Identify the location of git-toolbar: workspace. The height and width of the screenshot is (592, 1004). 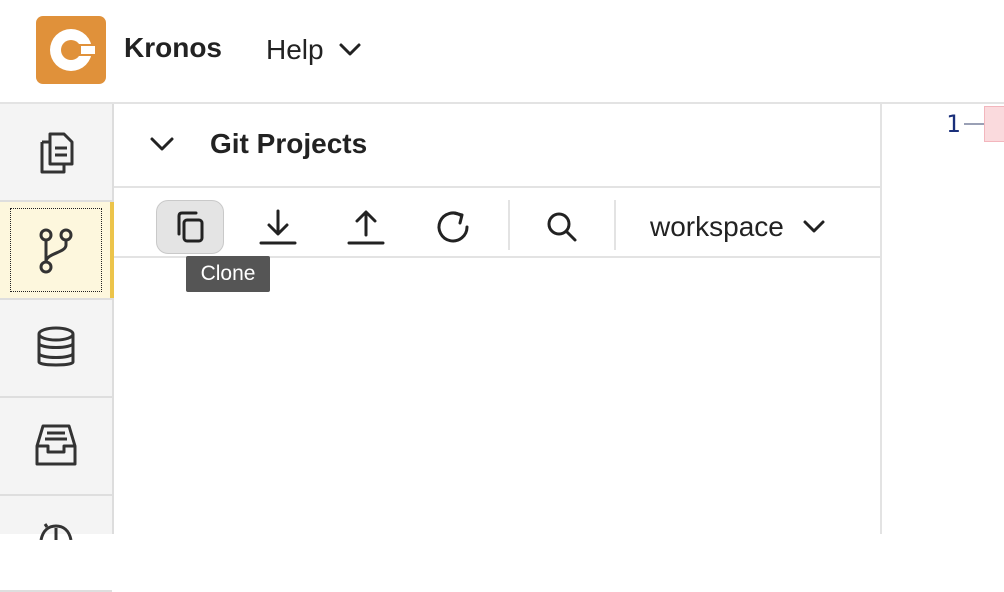
(497, 223).